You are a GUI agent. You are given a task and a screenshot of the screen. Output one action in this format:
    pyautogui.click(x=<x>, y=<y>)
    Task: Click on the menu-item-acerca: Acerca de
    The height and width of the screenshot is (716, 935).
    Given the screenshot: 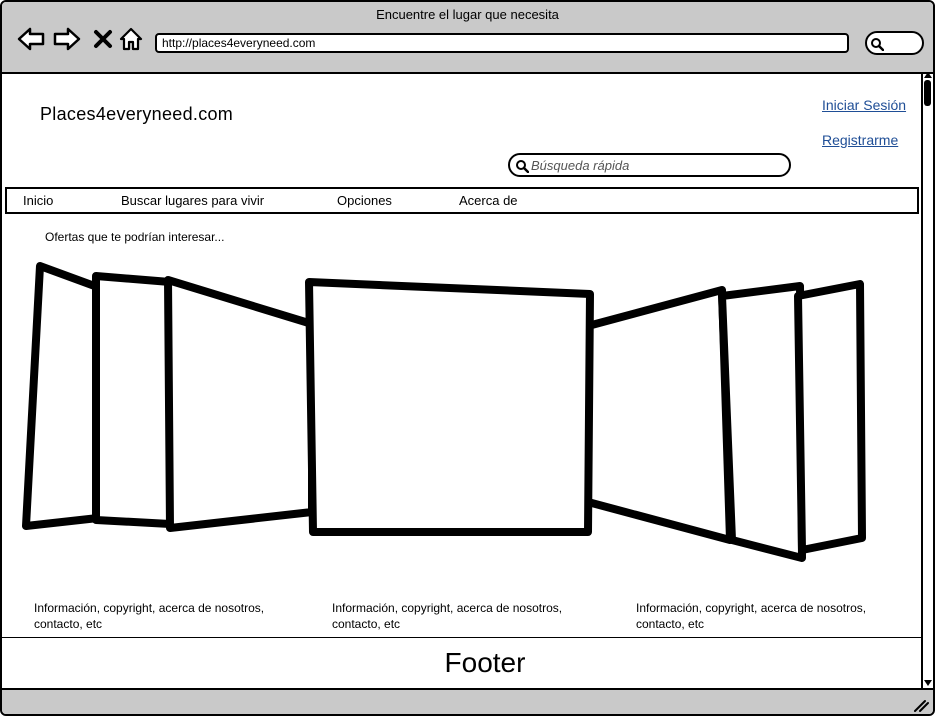 What is the action you would take?
    pyautogui.click(x=488, y=200)
    